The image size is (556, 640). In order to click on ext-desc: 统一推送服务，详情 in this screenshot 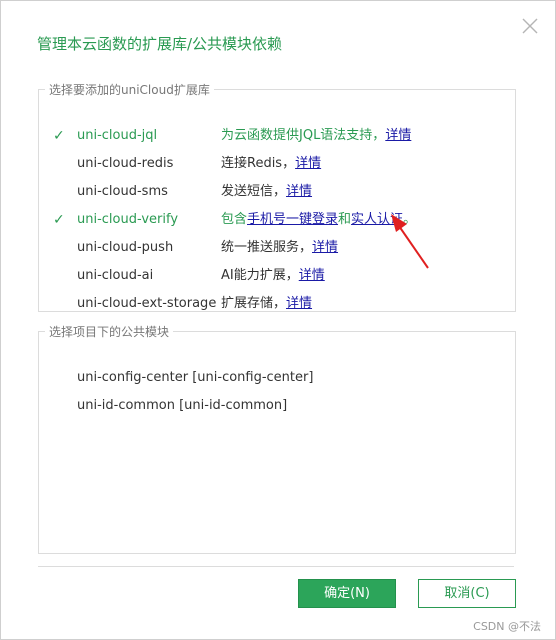, I will do `click(279, 248)`.